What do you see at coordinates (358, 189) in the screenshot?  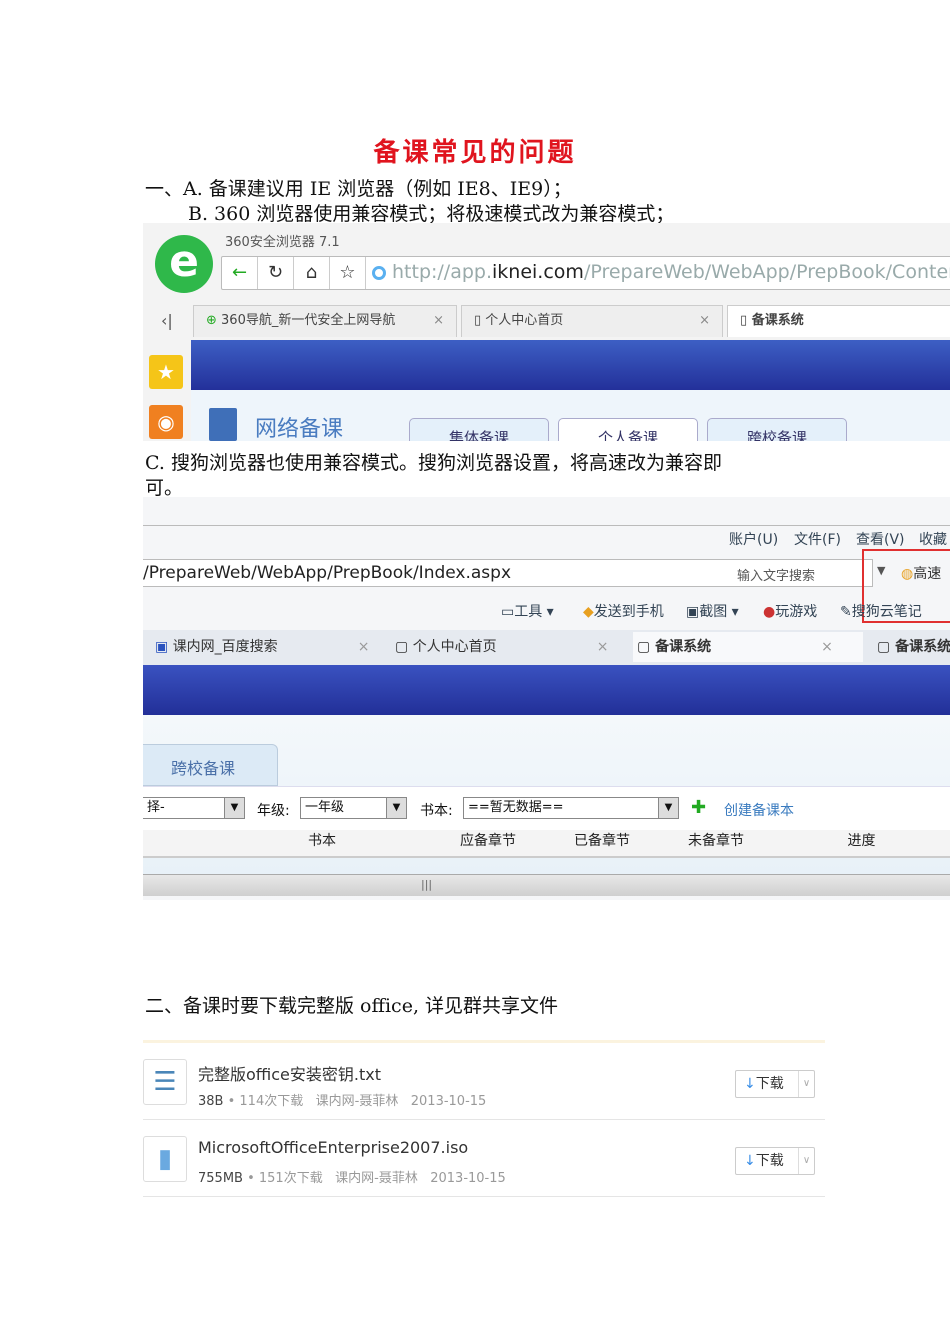 I see `tip-a: 一、A. 备课建议用 IE 浏览器（例如 IE8、IE9）；` at bounding box center [358, 189].